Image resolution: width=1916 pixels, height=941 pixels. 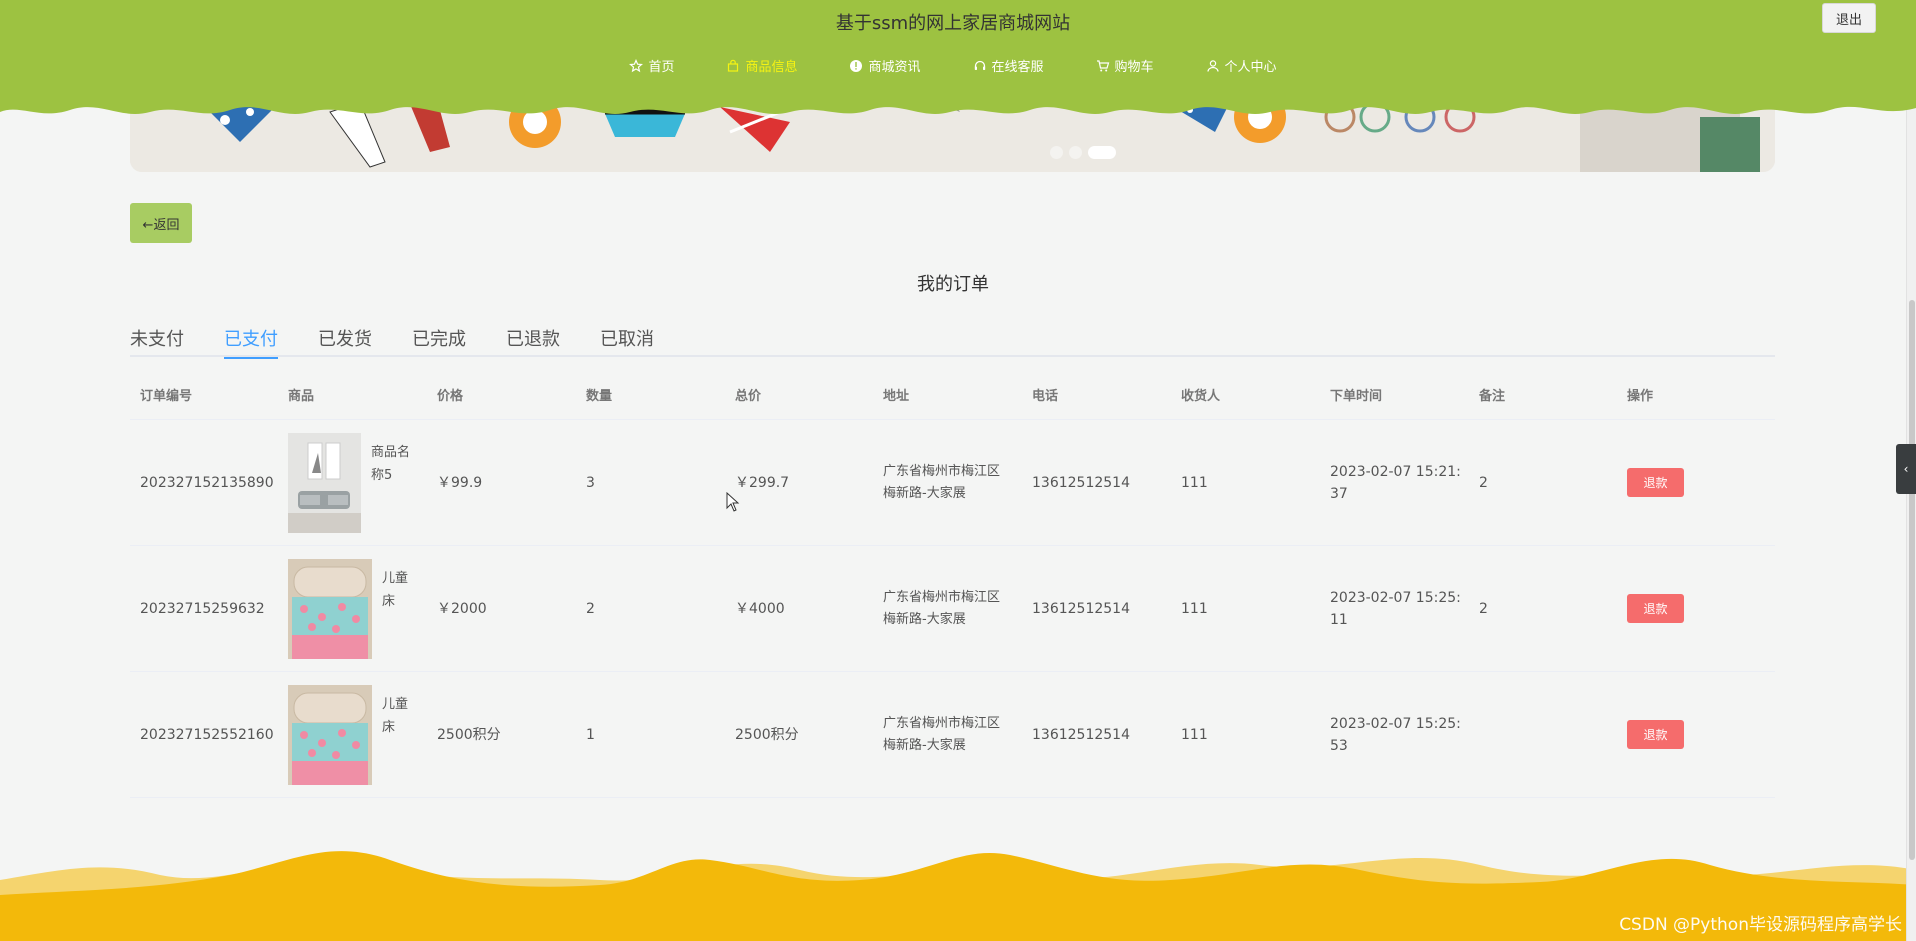 I want to click on col-header-phone: 电话, so click(x=1045, y=396).